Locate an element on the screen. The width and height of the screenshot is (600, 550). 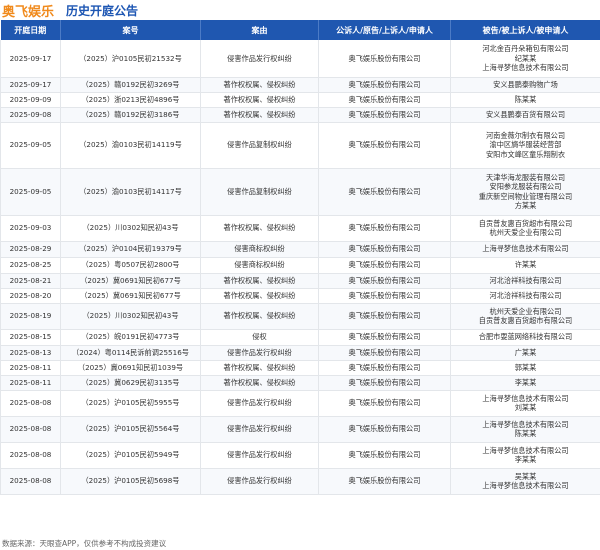
defendant-name: 河北洽祥科技有限公司 is located at coordinates (525, 280).